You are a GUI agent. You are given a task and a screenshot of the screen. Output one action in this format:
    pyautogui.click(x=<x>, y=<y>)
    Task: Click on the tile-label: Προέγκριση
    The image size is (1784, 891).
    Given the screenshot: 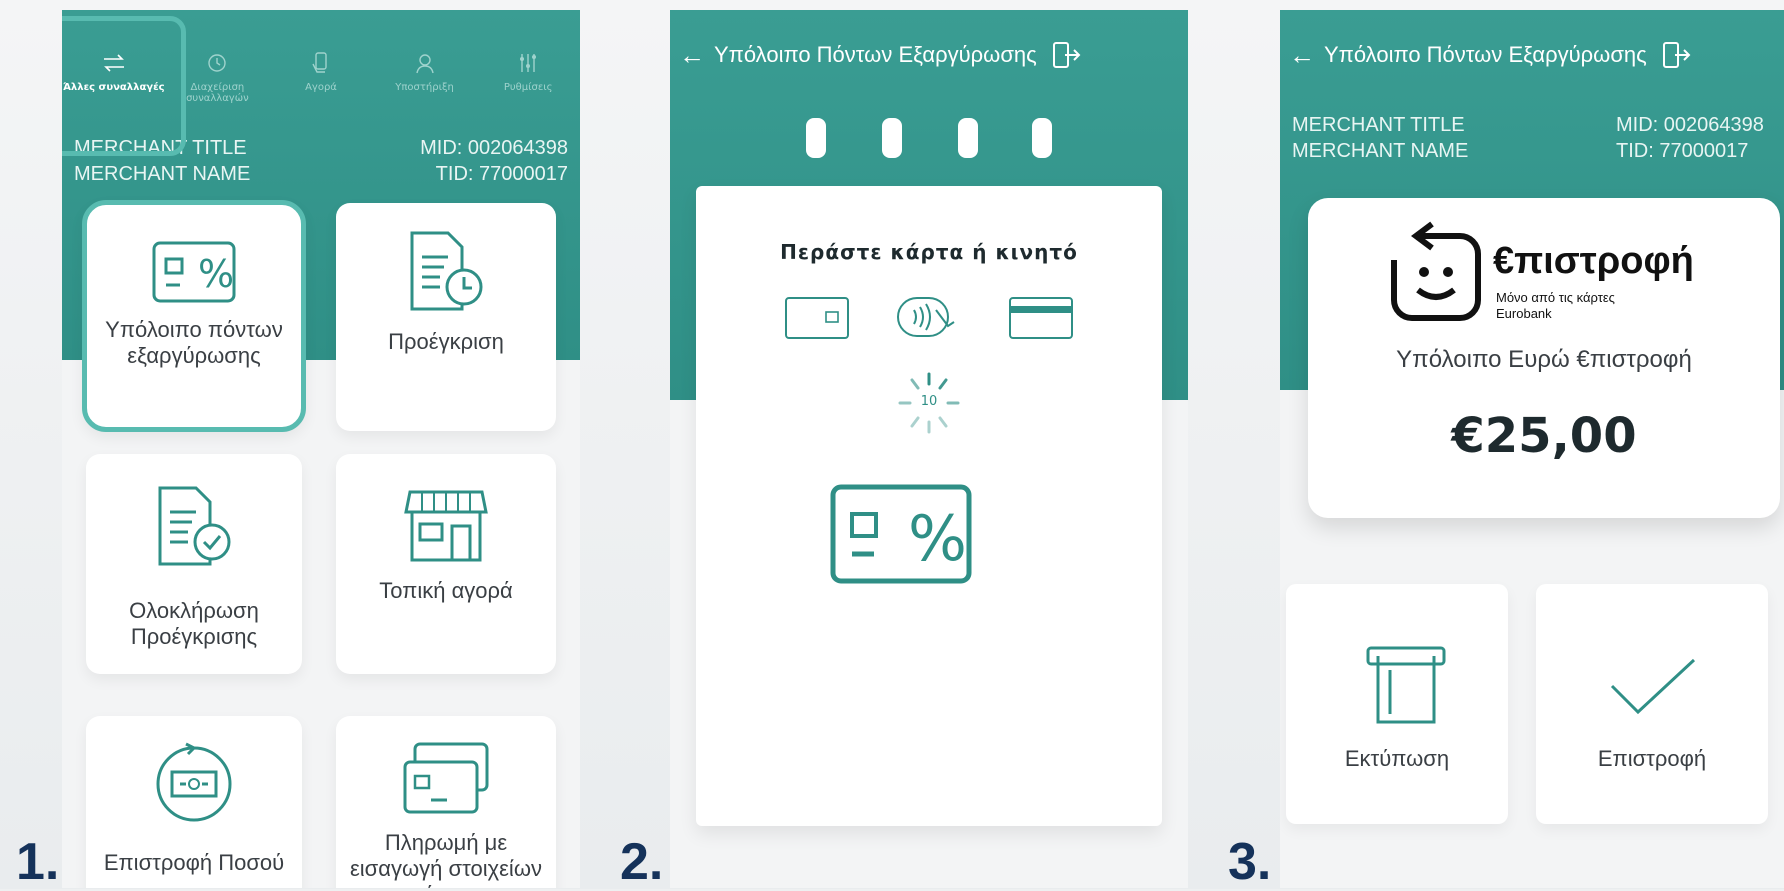 What is the action you would take?
    pyautogui.click(x=446, y=341)
    